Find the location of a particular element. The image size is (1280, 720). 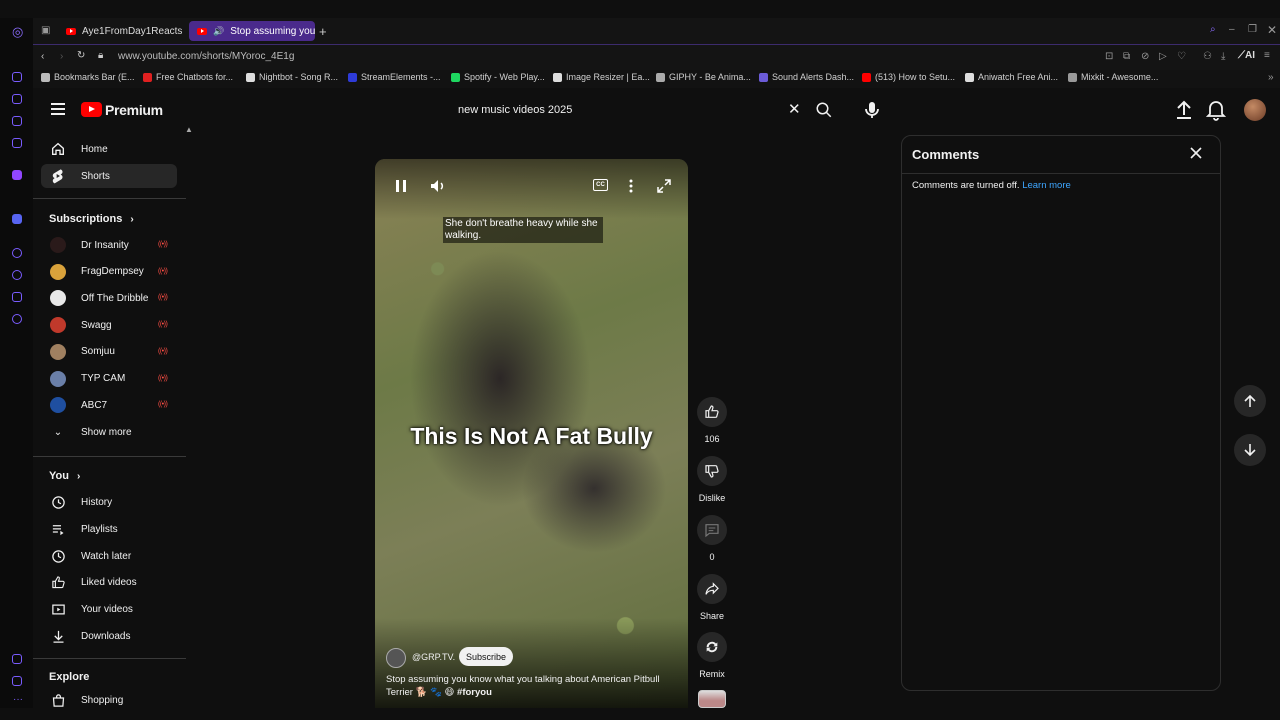

close-comments-button is located at coordinates (1196, 153).